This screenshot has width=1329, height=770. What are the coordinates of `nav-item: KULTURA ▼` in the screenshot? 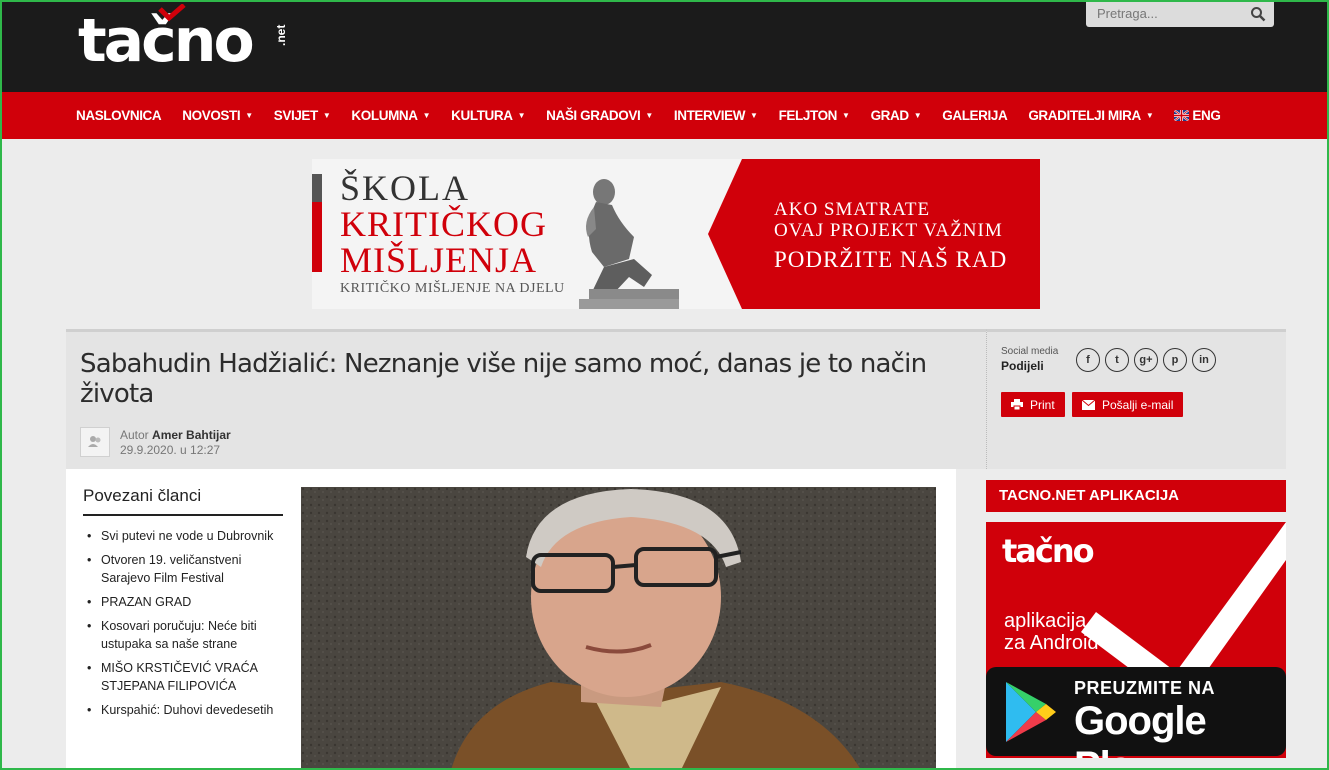 It's located at (488, 115).